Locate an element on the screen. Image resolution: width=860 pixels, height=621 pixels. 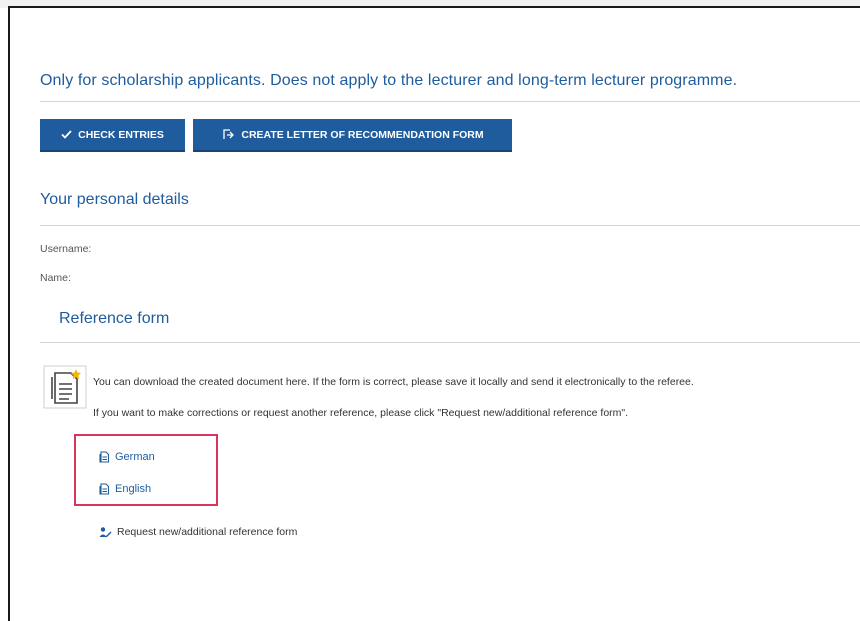
create-document-icon is located at coordinates (228, 134).